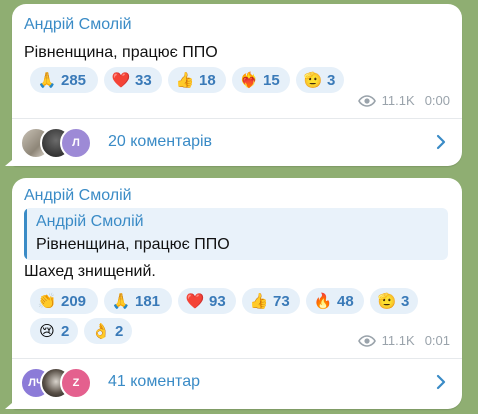 The height and width of the screenshot is (414, 478). What do you see at coordinates (237, 142) in the screenshot?
I see `comments-button: Л 20 коментарів` at bounding box center [237, 142].